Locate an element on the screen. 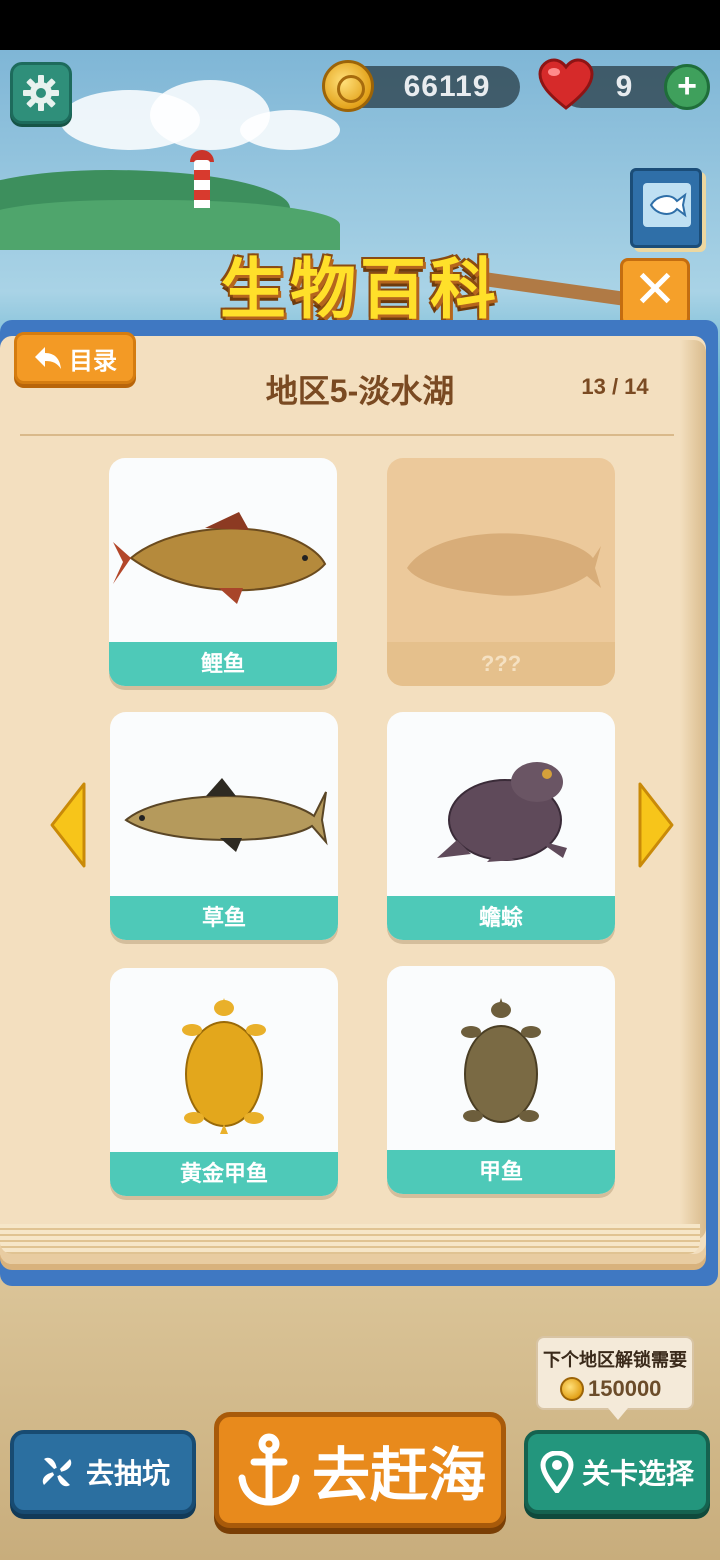  close-button: ✕ is located at coordinates (655, 292).